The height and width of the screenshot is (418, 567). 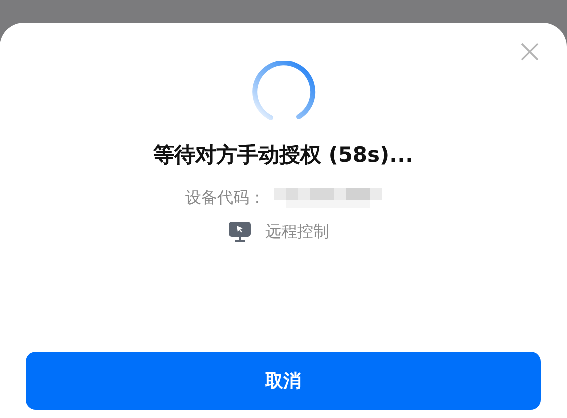 I want to click on cancel-button: 取消, so click(x=283, y=381).